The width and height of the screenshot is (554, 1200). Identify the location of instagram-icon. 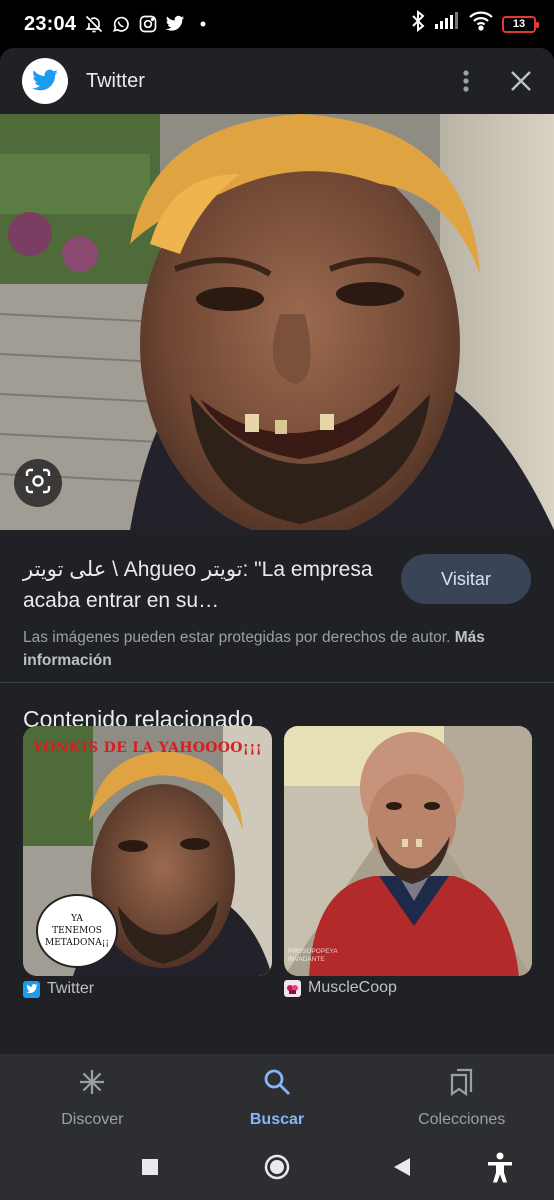
(148, 24).